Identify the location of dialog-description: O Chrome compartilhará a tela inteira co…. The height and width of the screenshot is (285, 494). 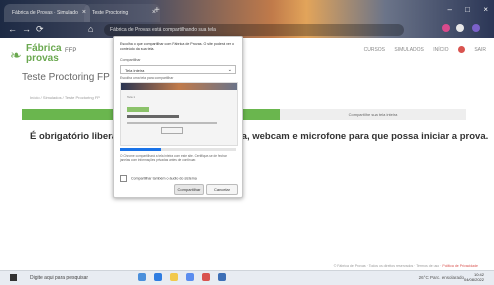
(173, 158).